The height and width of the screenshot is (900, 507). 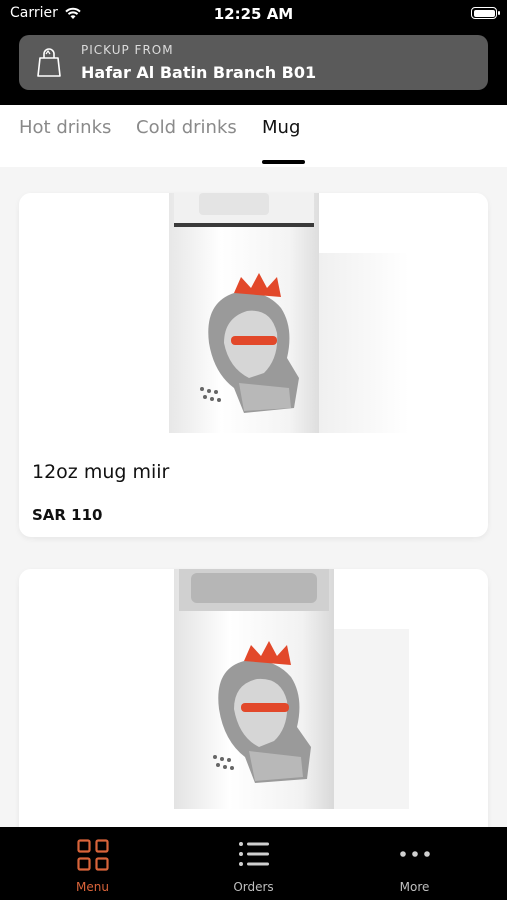 I want to click on product-name: 12oz mug miir, so click(x=101, y=472).